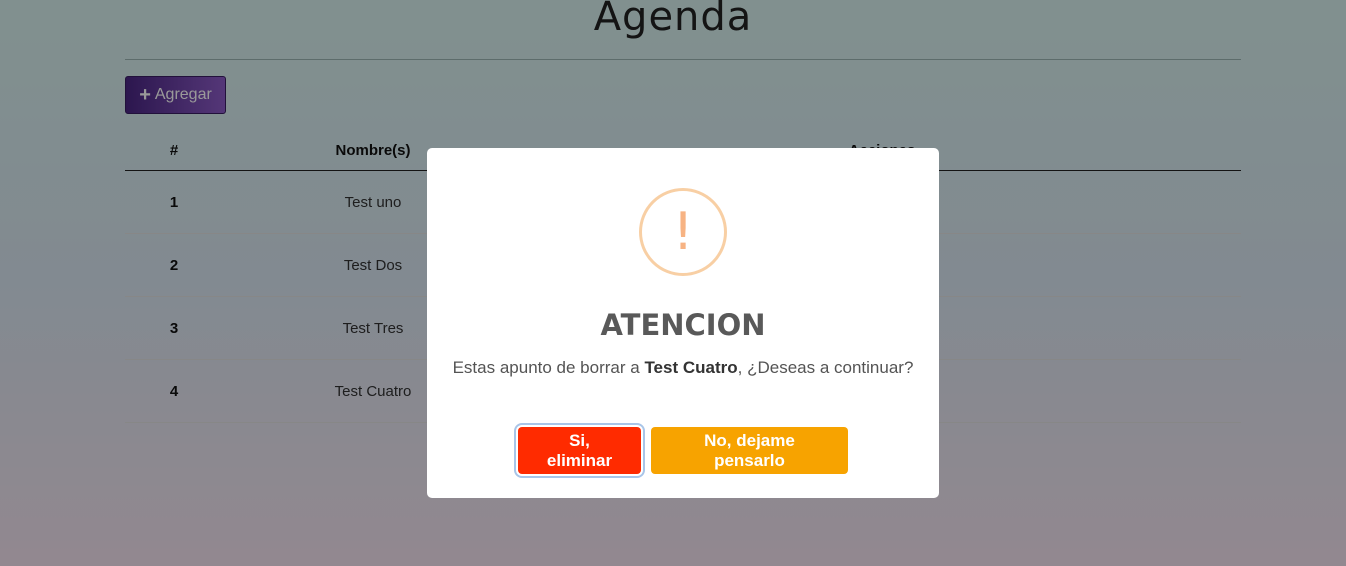 The width and height of the screenshot is (1346, 566). What do you see at coordinates (691, 367) in the screenshot?
I see `dialog-target-name: Test Cuatro` at bounding box center [691, 367].